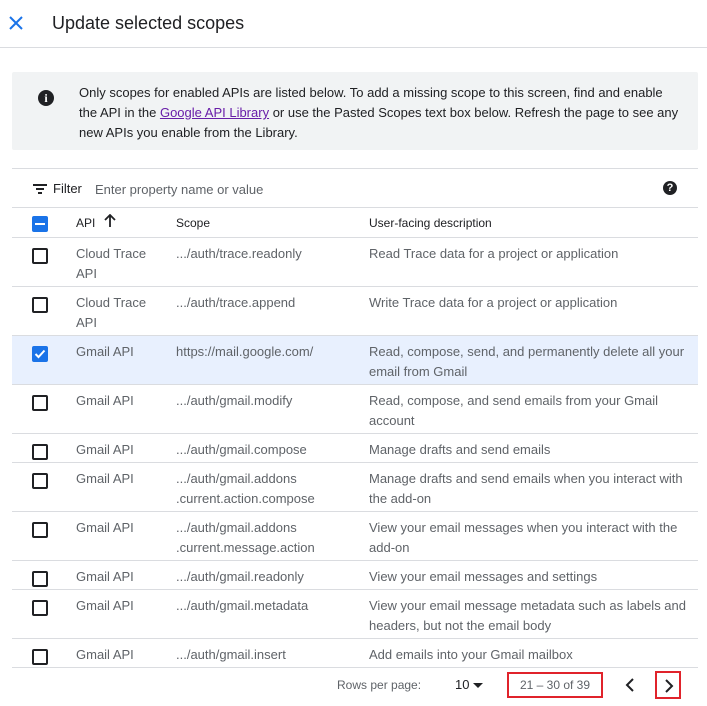 This screenshot has width=707, height=706. I want to click on table-header: API Scope User-facing description, so click(355, 223).